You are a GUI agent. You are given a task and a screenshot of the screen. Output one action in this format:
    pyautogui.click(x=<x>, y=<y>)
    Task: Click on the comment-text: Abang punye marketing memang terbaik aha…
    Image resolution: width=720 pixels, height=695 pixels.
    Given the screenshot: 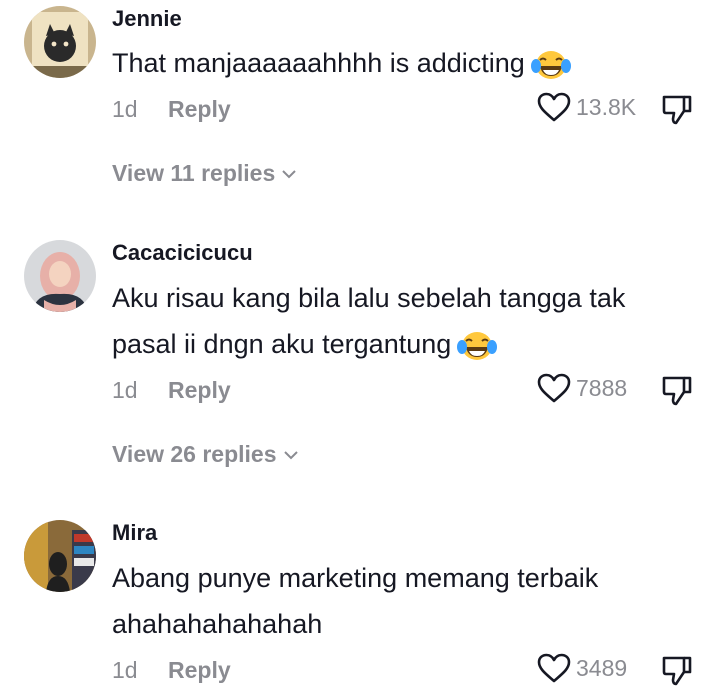 What is the action you would take?
    pyautogui.click(x=355, y=601)
    